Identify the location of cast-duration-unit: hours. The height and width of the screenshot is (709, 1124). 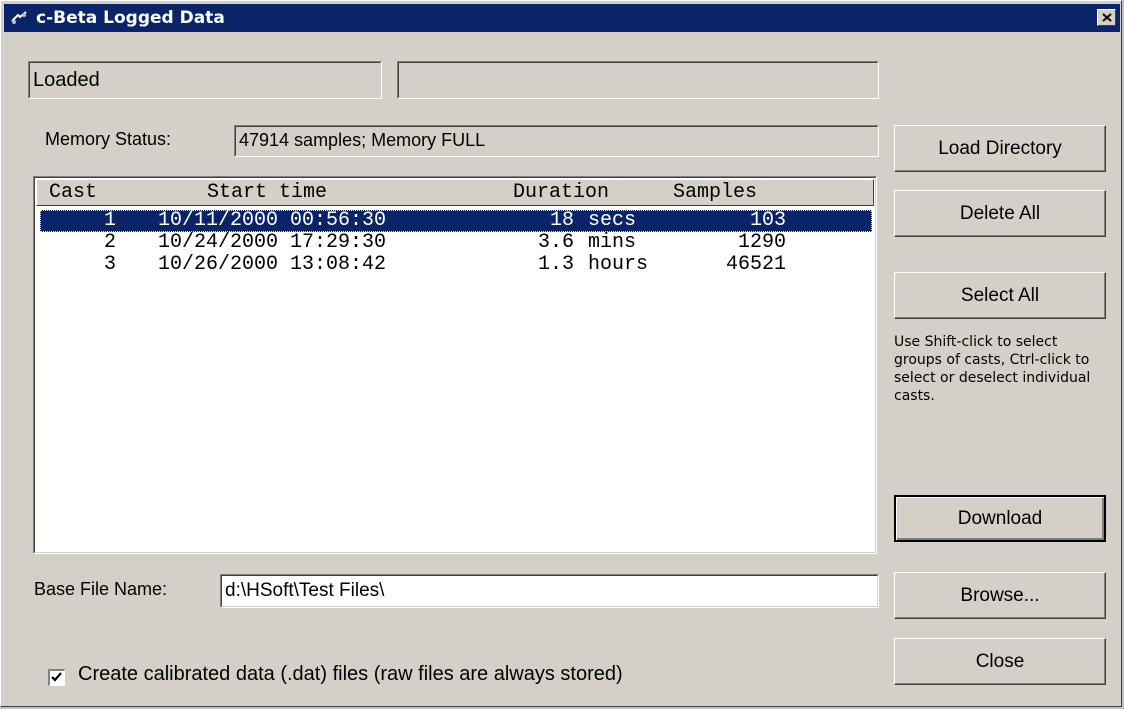
(618, 264).